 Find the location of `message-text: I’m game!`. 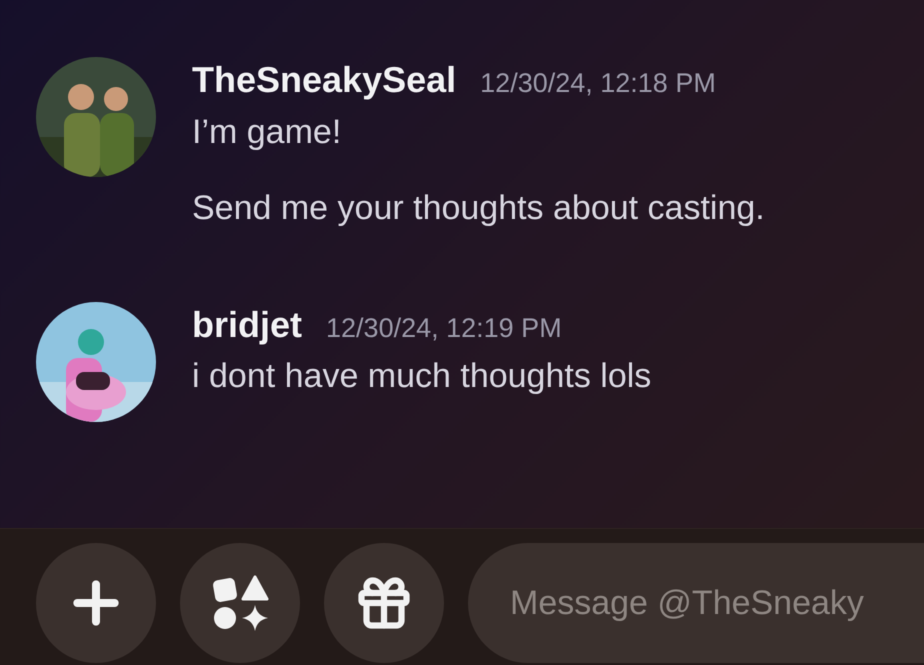

message-text: I’m game! is located at coordinates (267, 132).